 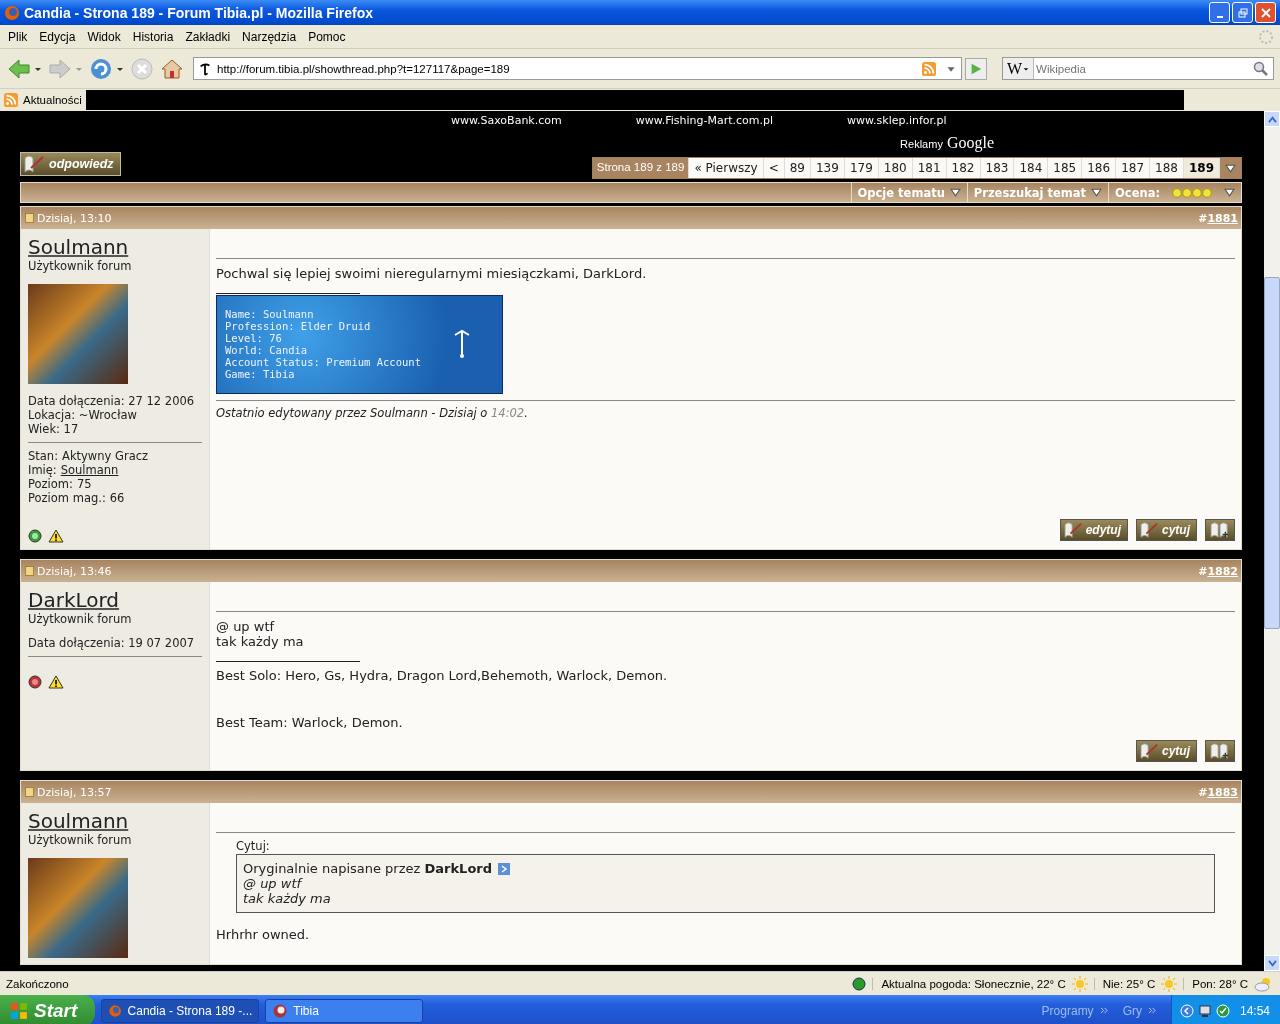 I want to click on message-text: Hrhrhr owned., so click(x=263, y=934).